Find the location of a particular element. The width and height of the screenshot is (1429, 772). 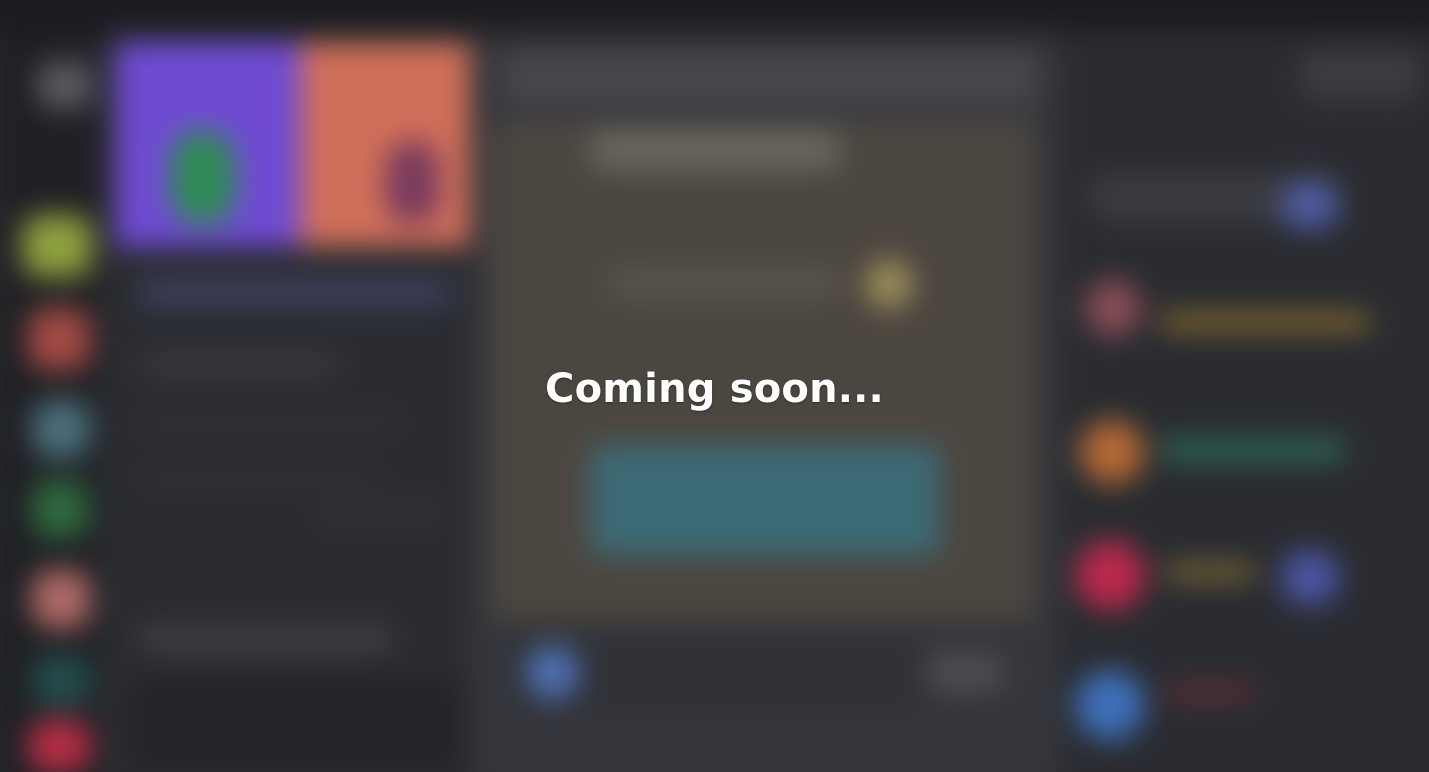

emoji-icon is located at coordinates (889, 284).